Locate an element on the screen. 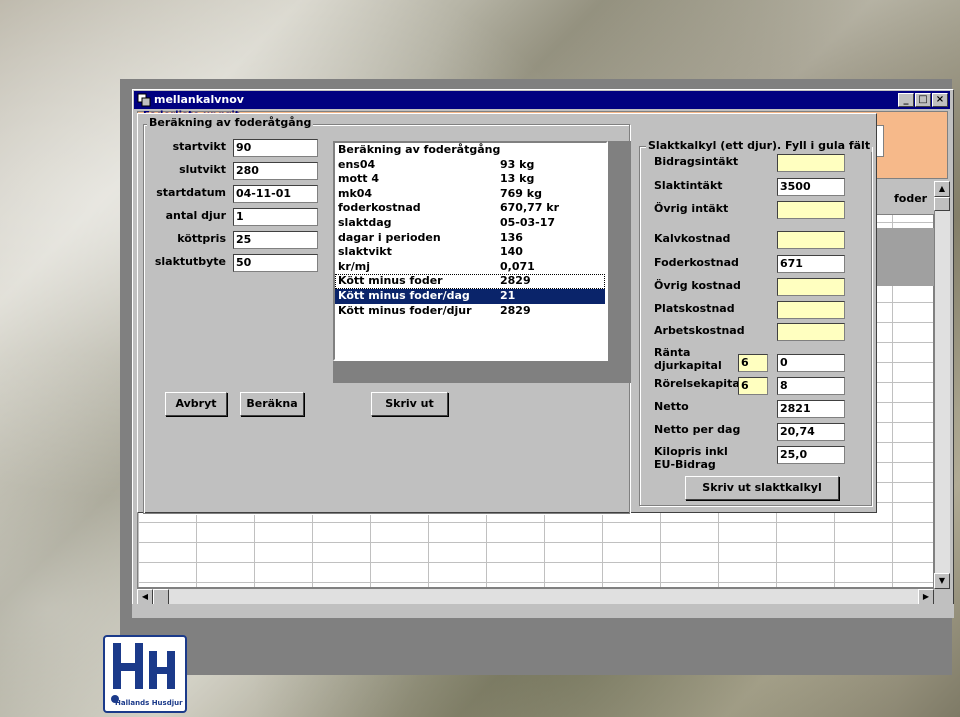  slakt-row-label: Övrig kostnad is located at coordinates (697, 285).